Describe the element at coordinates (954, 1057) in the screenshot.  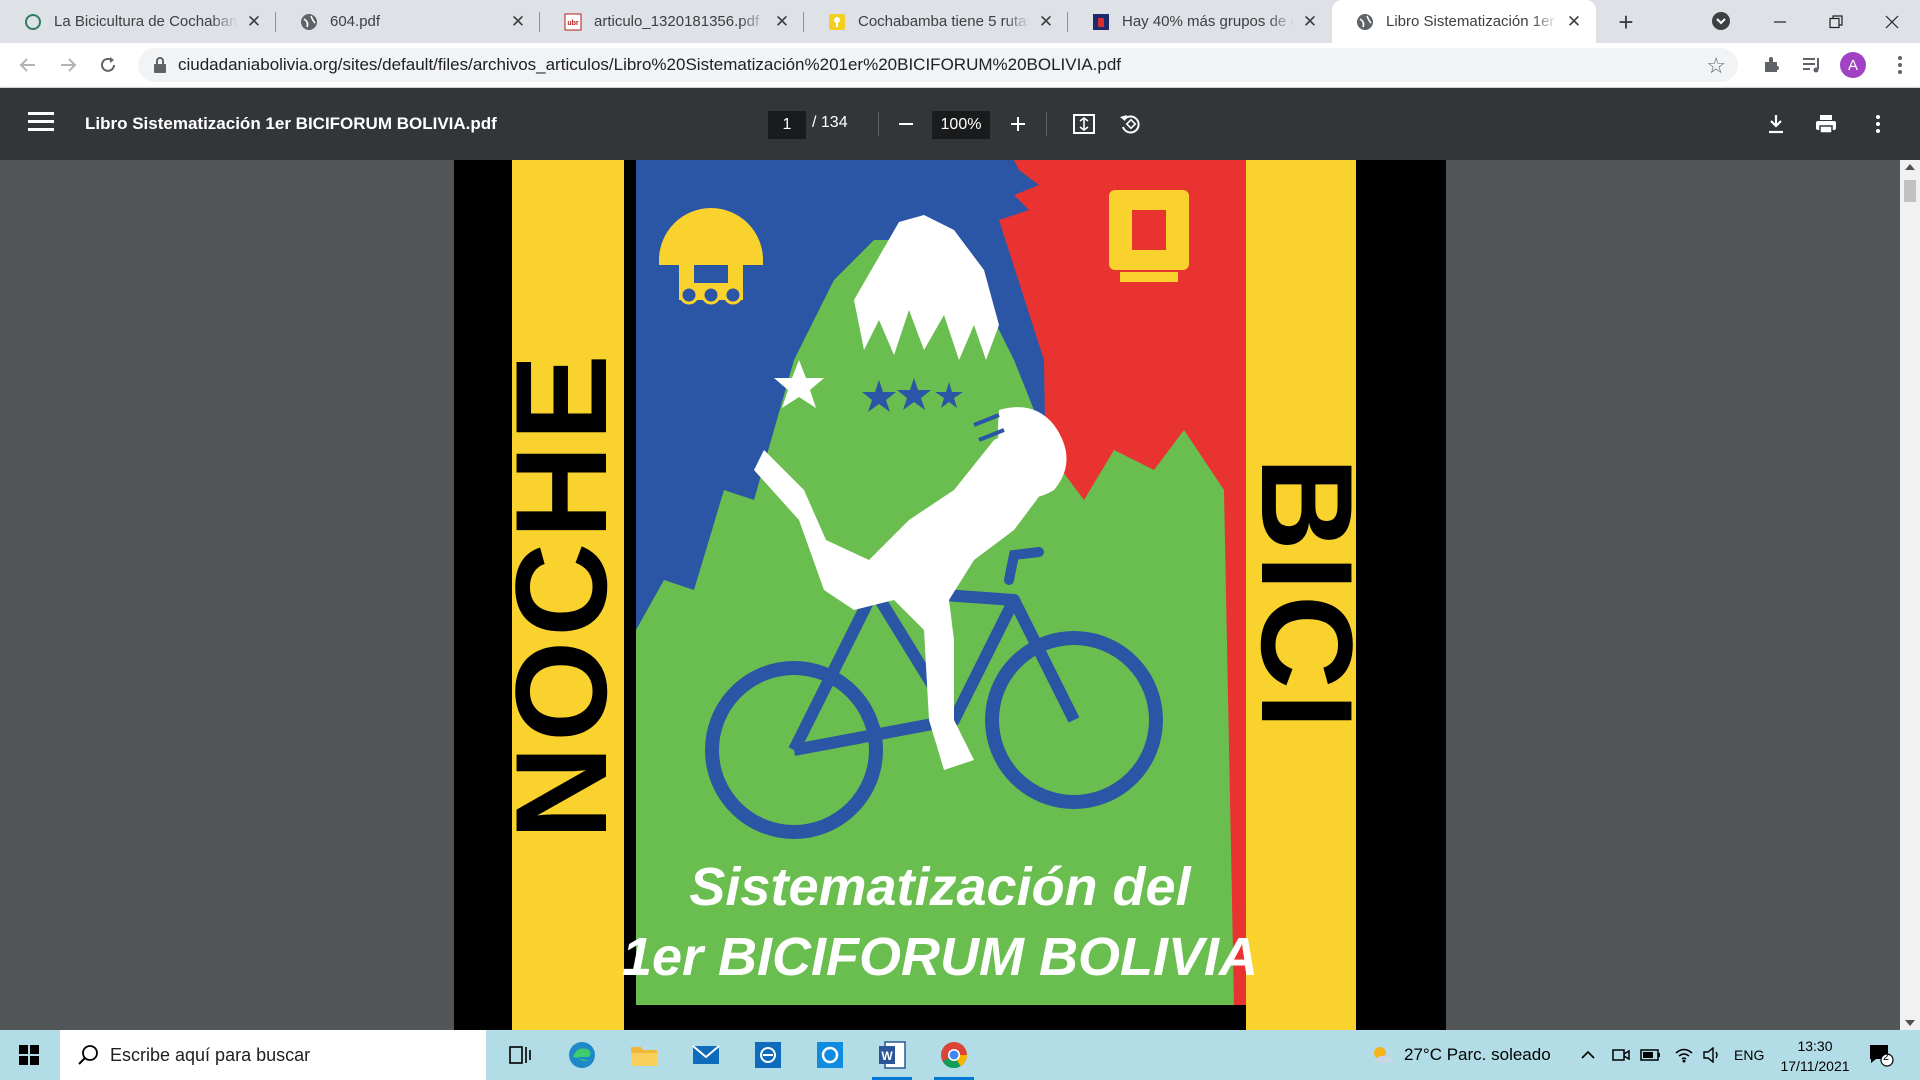
I see `chrome-button` at that location.